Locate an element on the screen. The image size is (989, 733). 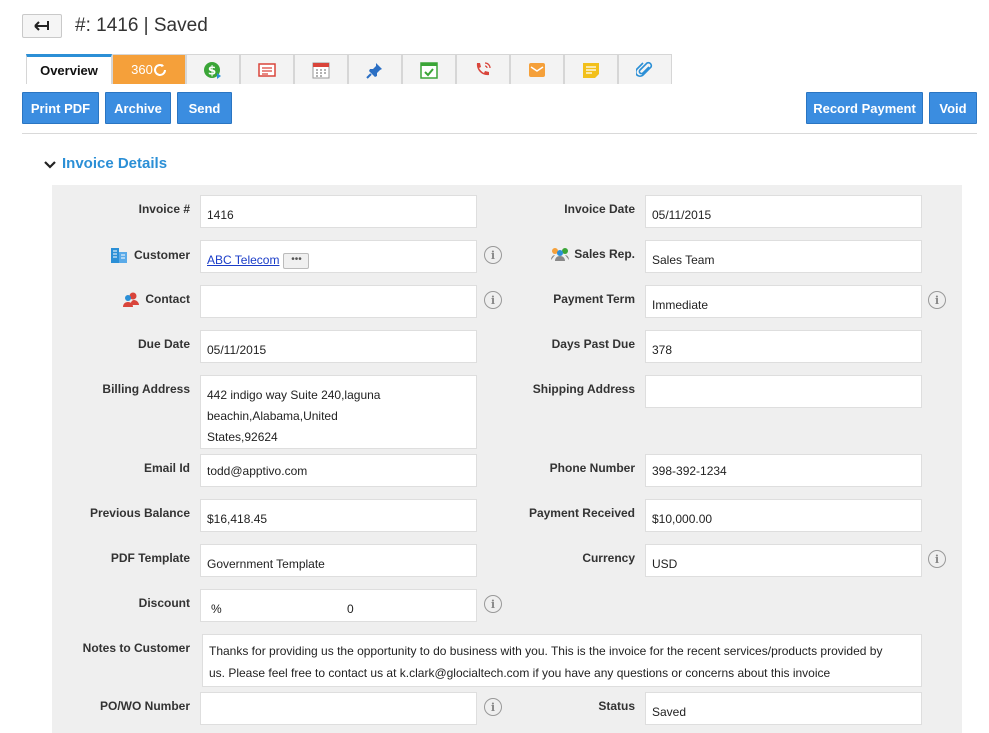
tab-bar: Overview 360 $ is located at coordinates (349, 69).